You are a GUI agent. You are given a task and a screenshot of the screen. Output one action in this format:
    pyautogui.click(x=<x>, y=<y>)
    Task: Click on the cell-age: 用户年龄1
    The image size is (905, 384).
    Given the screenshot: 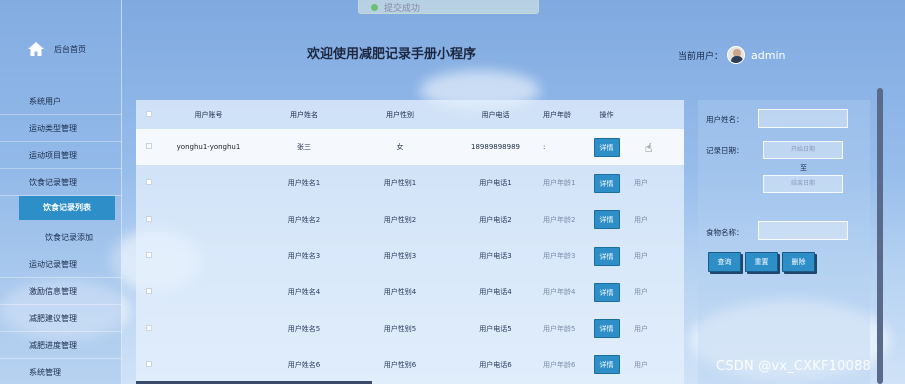 What is the action you would take?
    pyautogui.click(x=559, y=183)
    